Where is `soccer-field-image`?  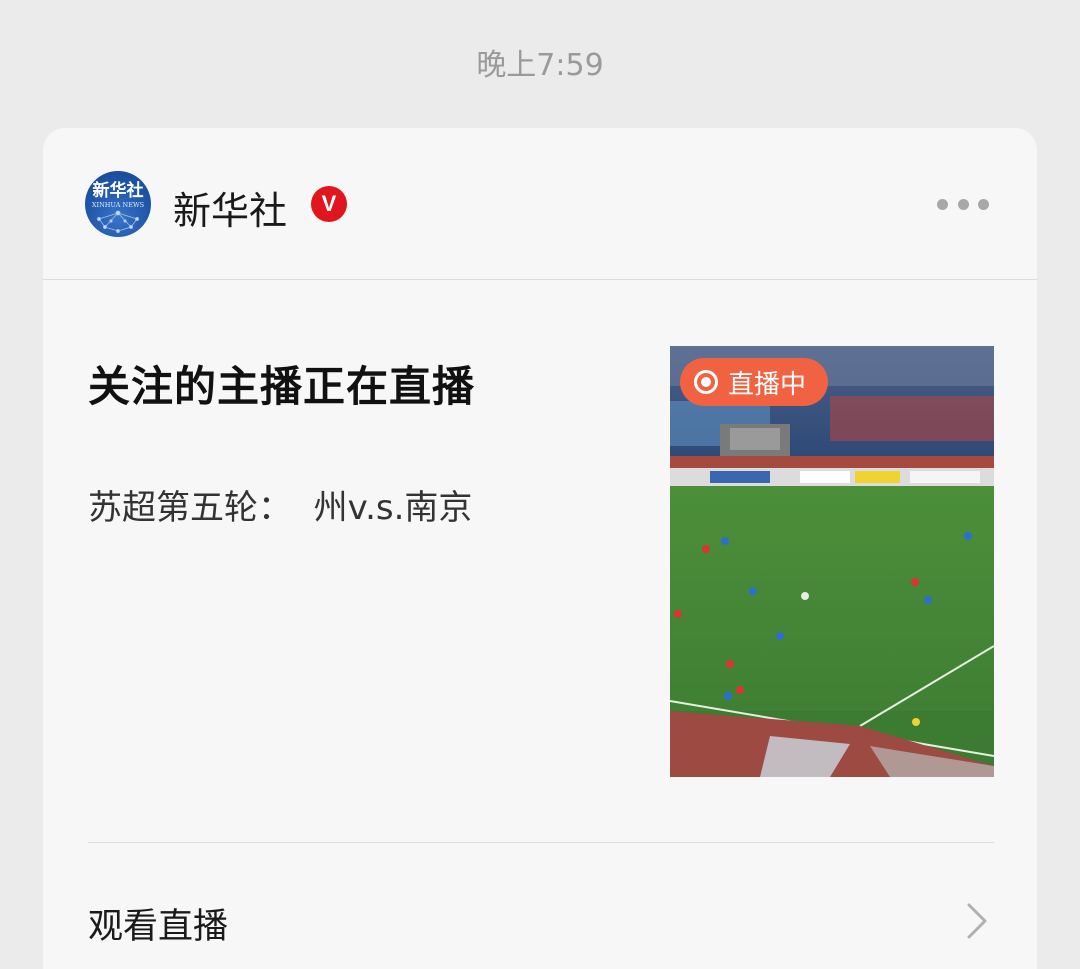
soccer-field-image is located at coordinates (832, 561).